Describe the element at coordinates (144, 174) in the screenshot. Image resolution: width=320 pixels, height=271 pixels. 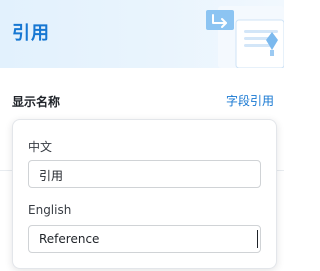
I see `chinese-input: 引用` at that location.